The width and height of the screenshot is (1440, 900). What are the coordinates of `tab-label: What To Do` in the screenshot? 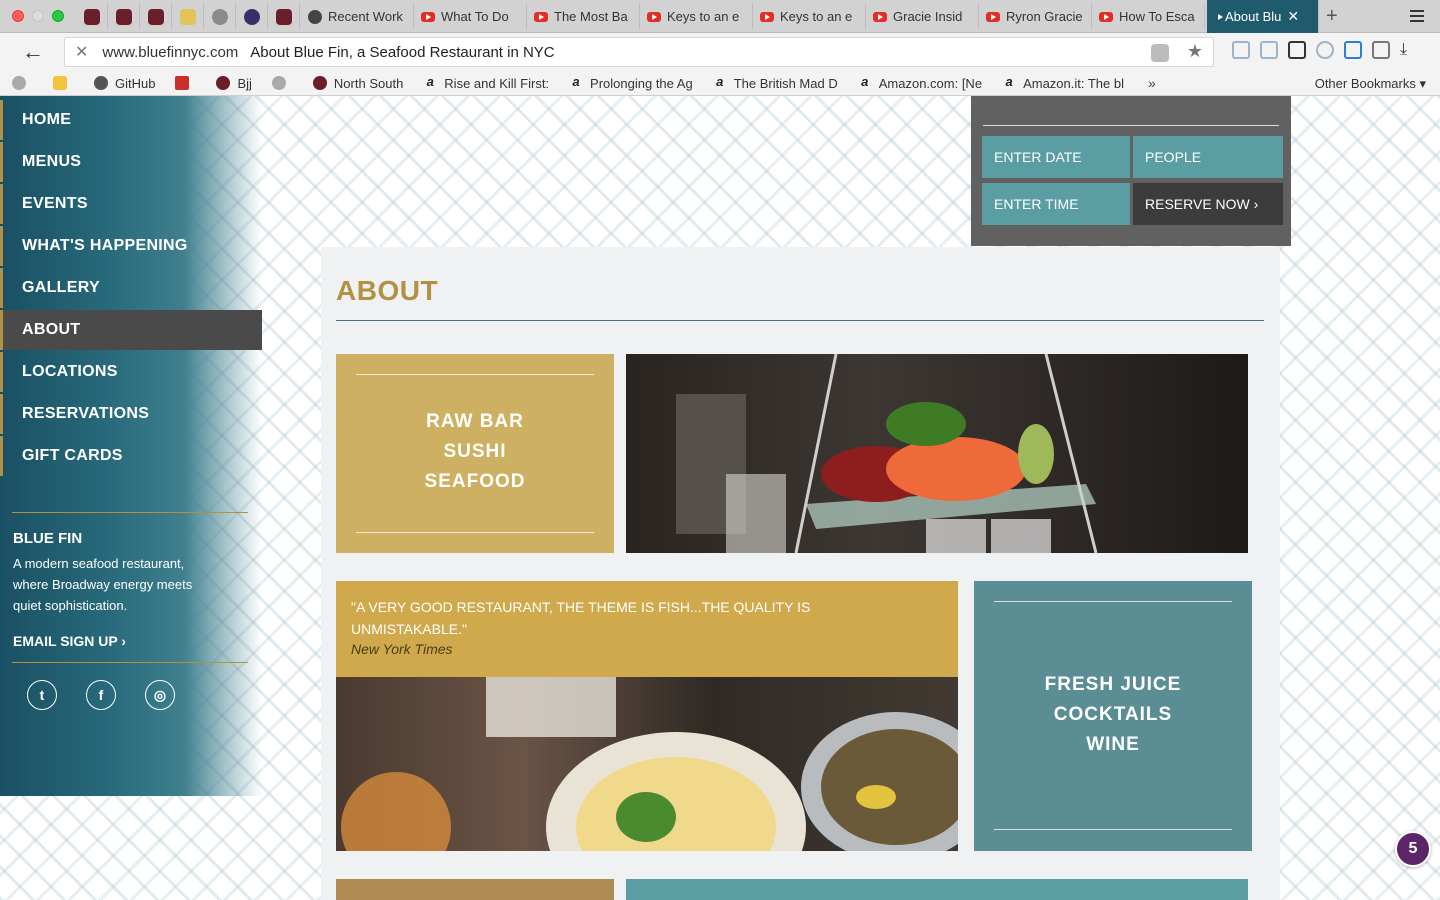 It's located at (475, 16).